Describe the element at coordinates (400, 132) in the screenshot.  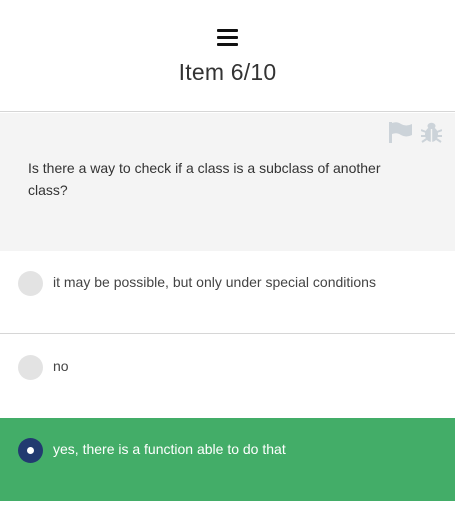
I see `flag-icon` at that location.